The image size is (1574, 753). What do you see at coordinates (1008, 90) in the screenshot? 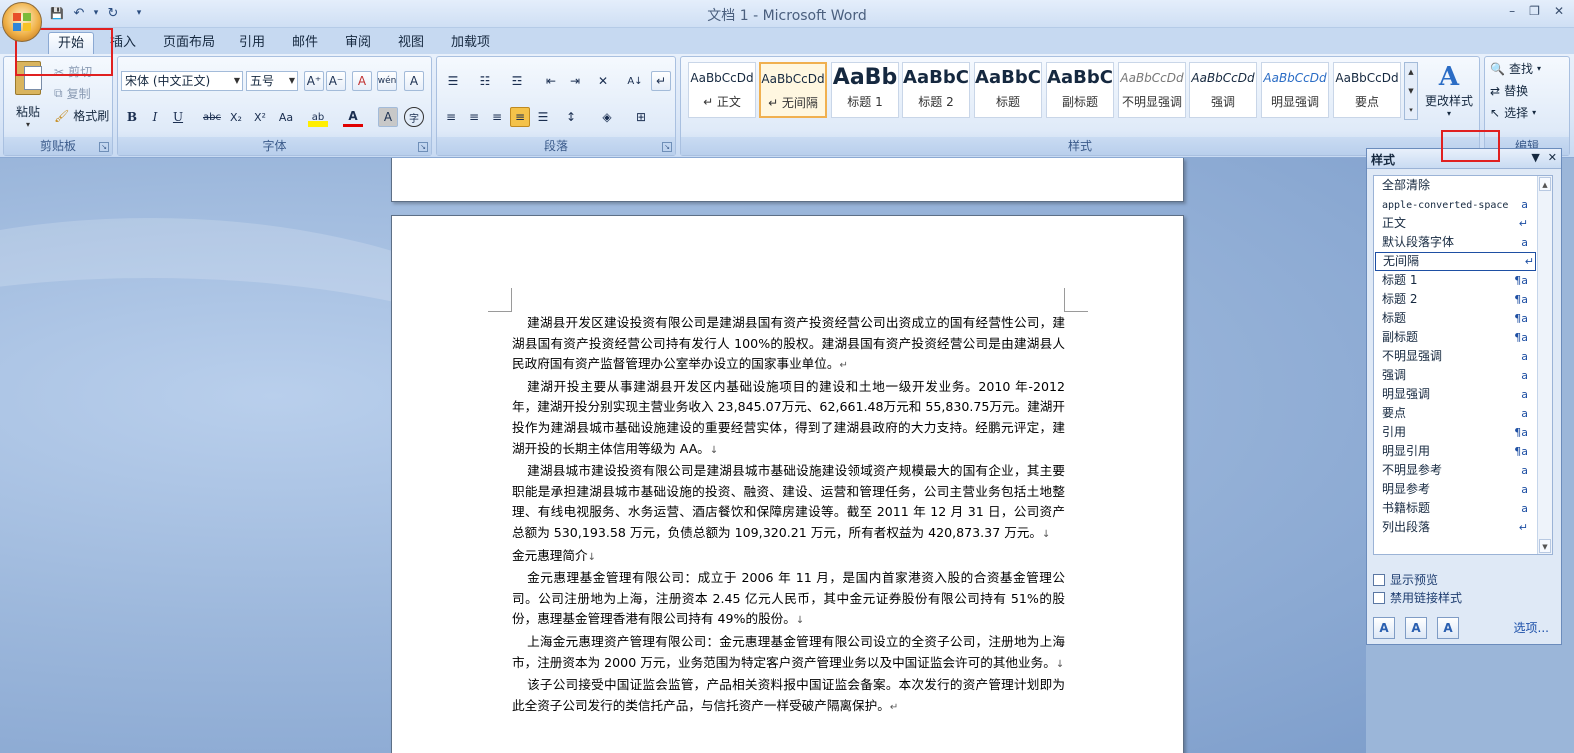
I see `style-title: AaBbC 标题` at bounding box center [1008, 90].